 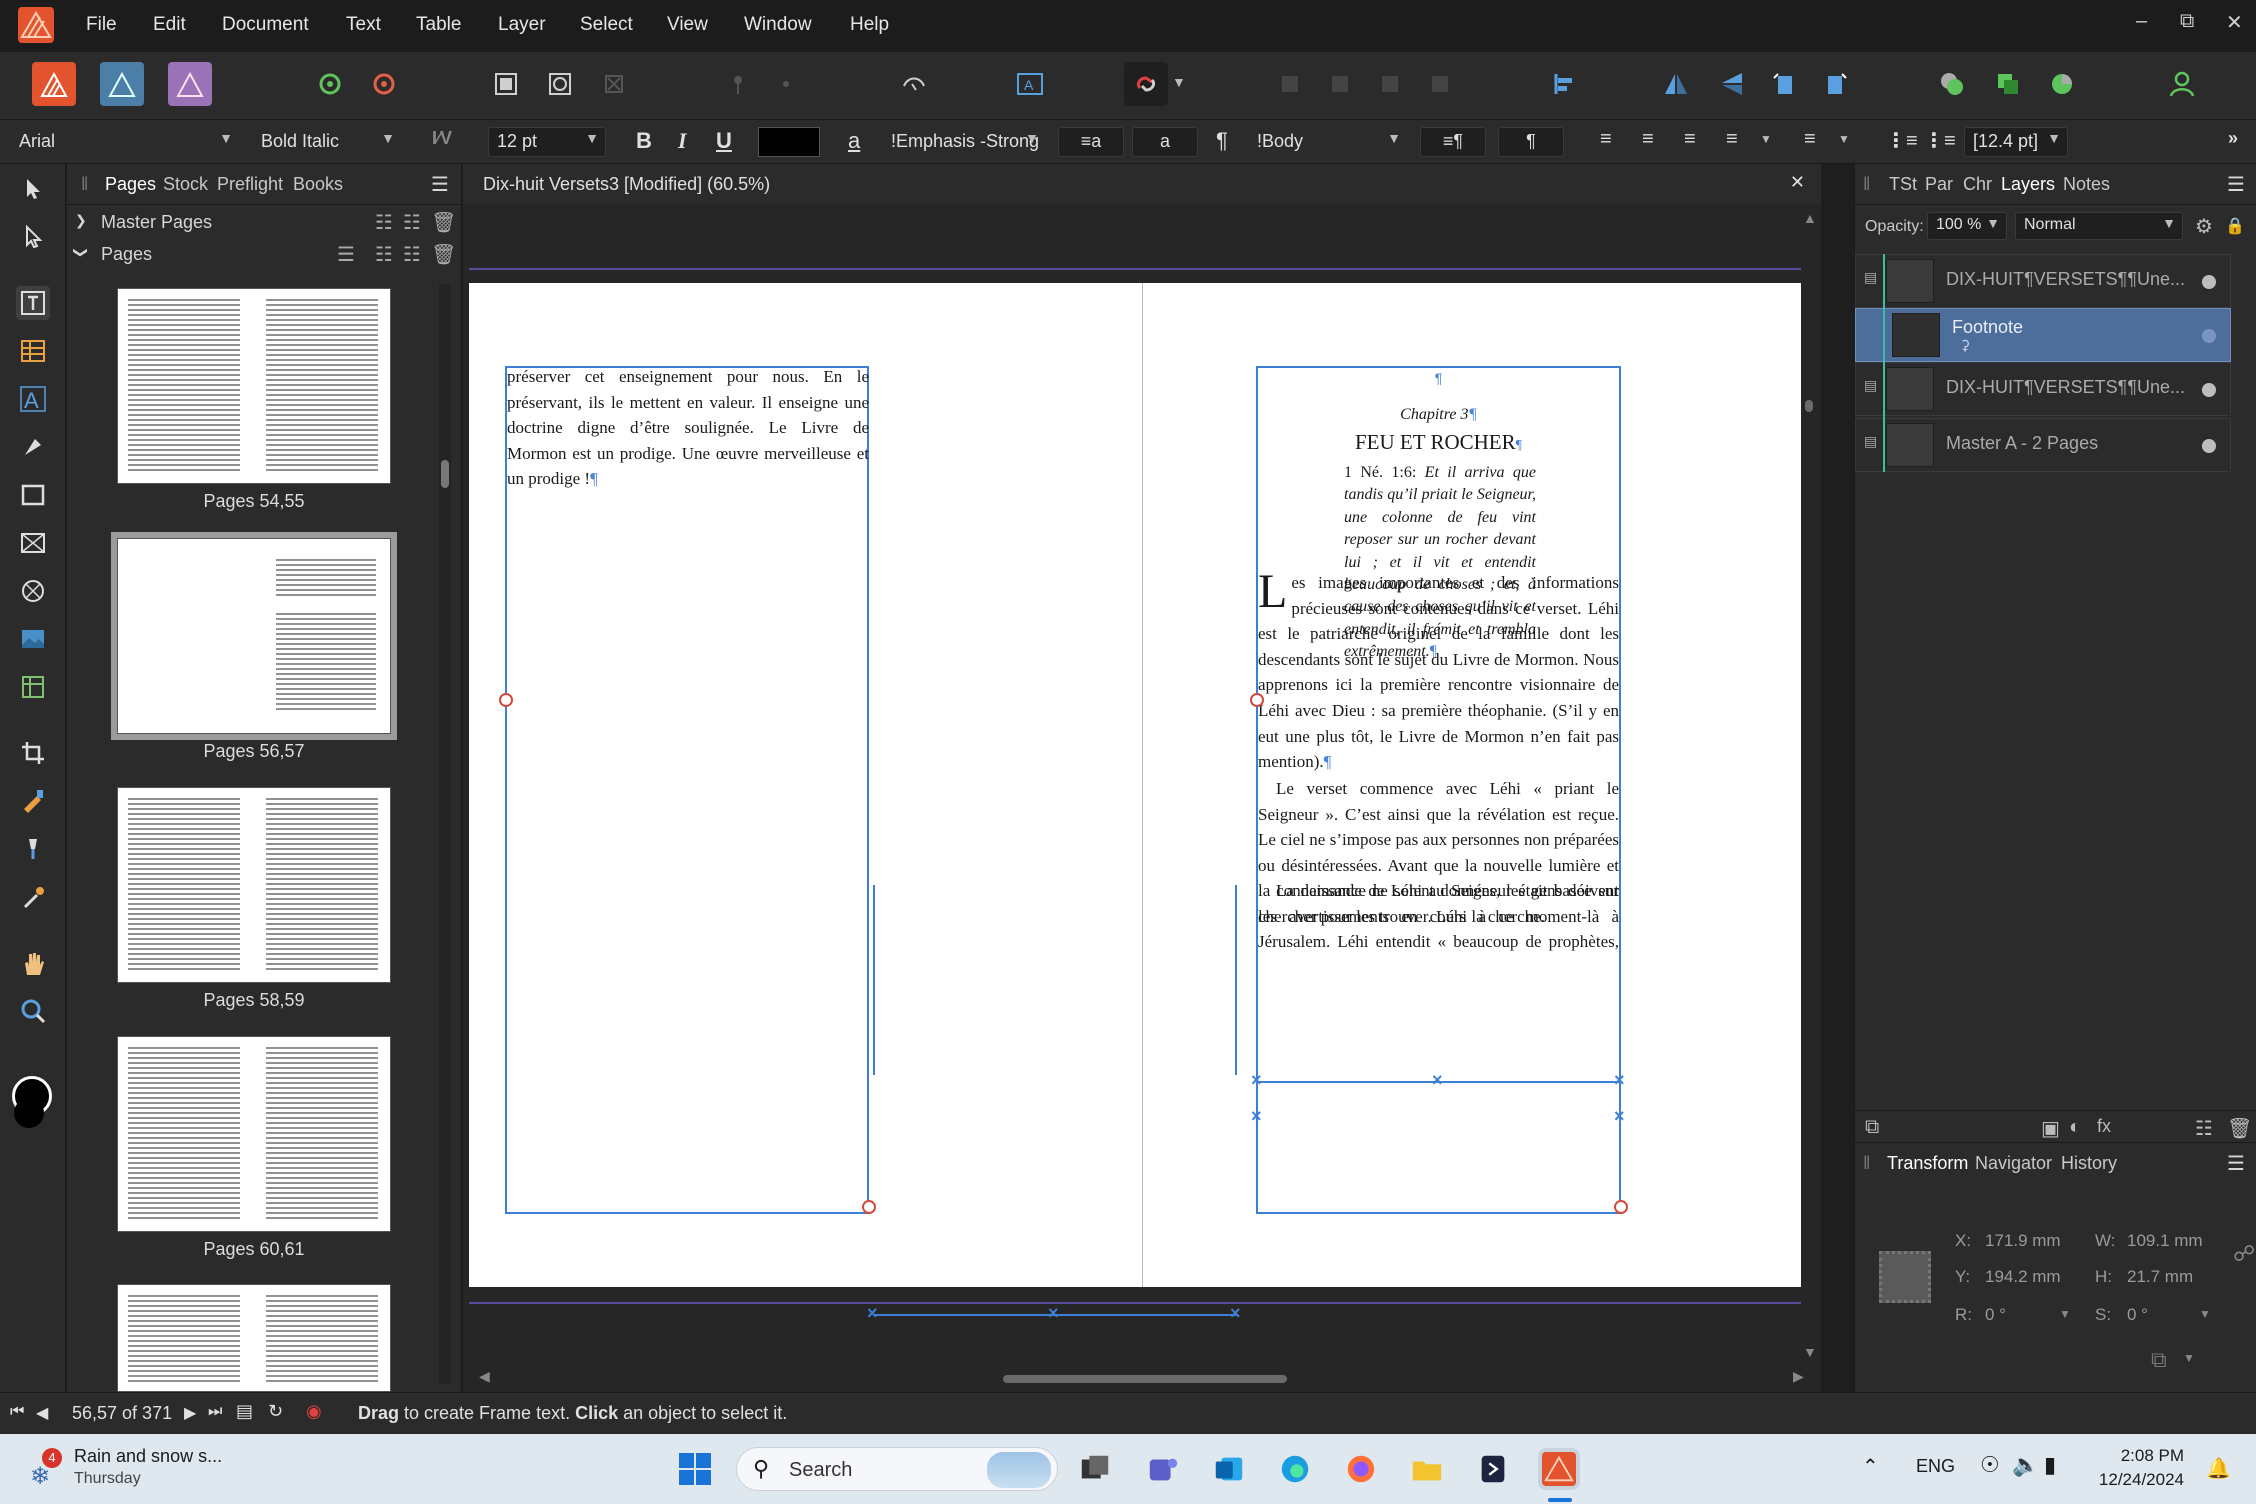 What do you see at coordinates (2234, 22) in the screenshot?
I see `close-window-icon: ✕` at bounding box center [2234, 22].